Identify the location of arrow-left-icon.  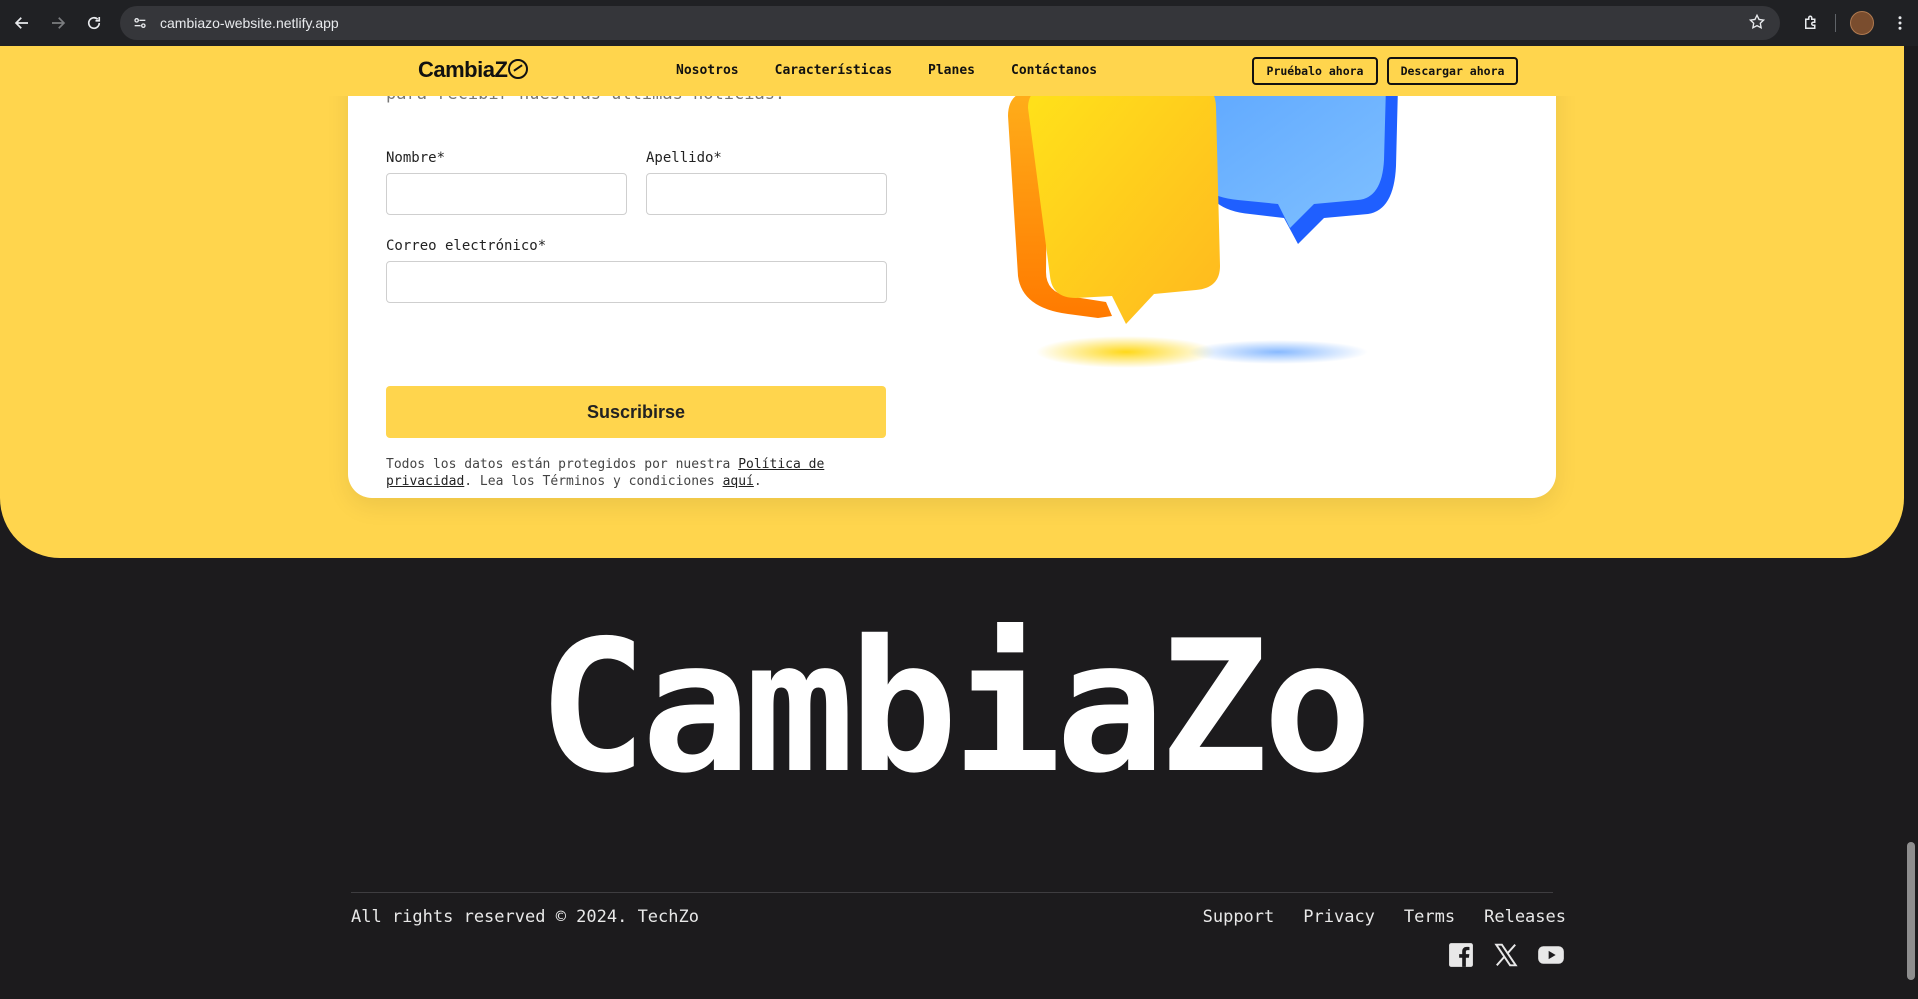
(21, 23).